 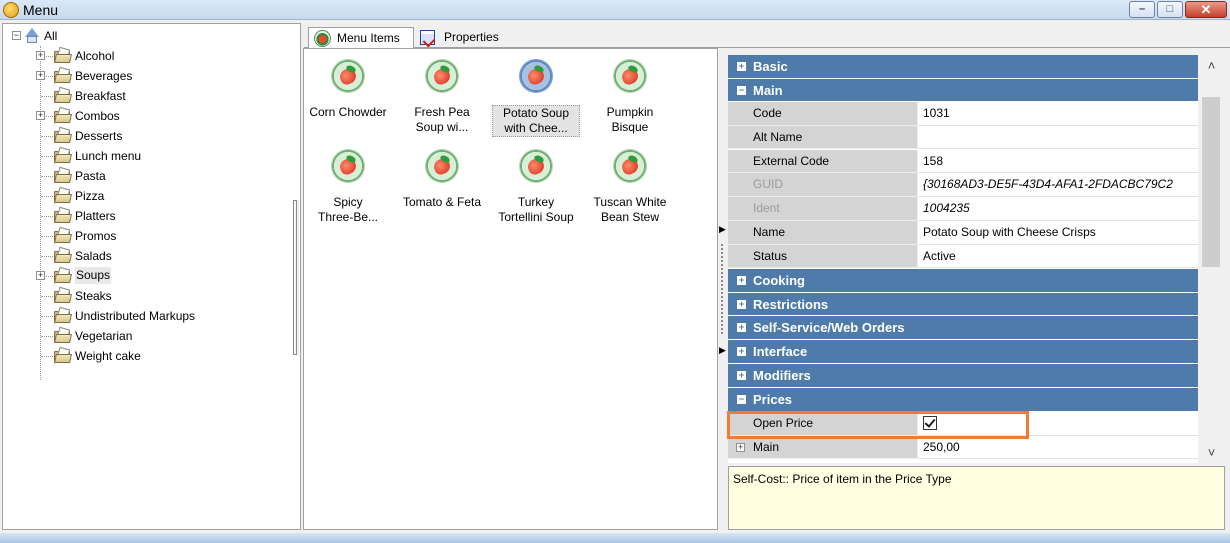 What do you see at coordinates (1058, 257) in the screenshot?
I see `property-value: Active` at bounding box center [1058, 257].